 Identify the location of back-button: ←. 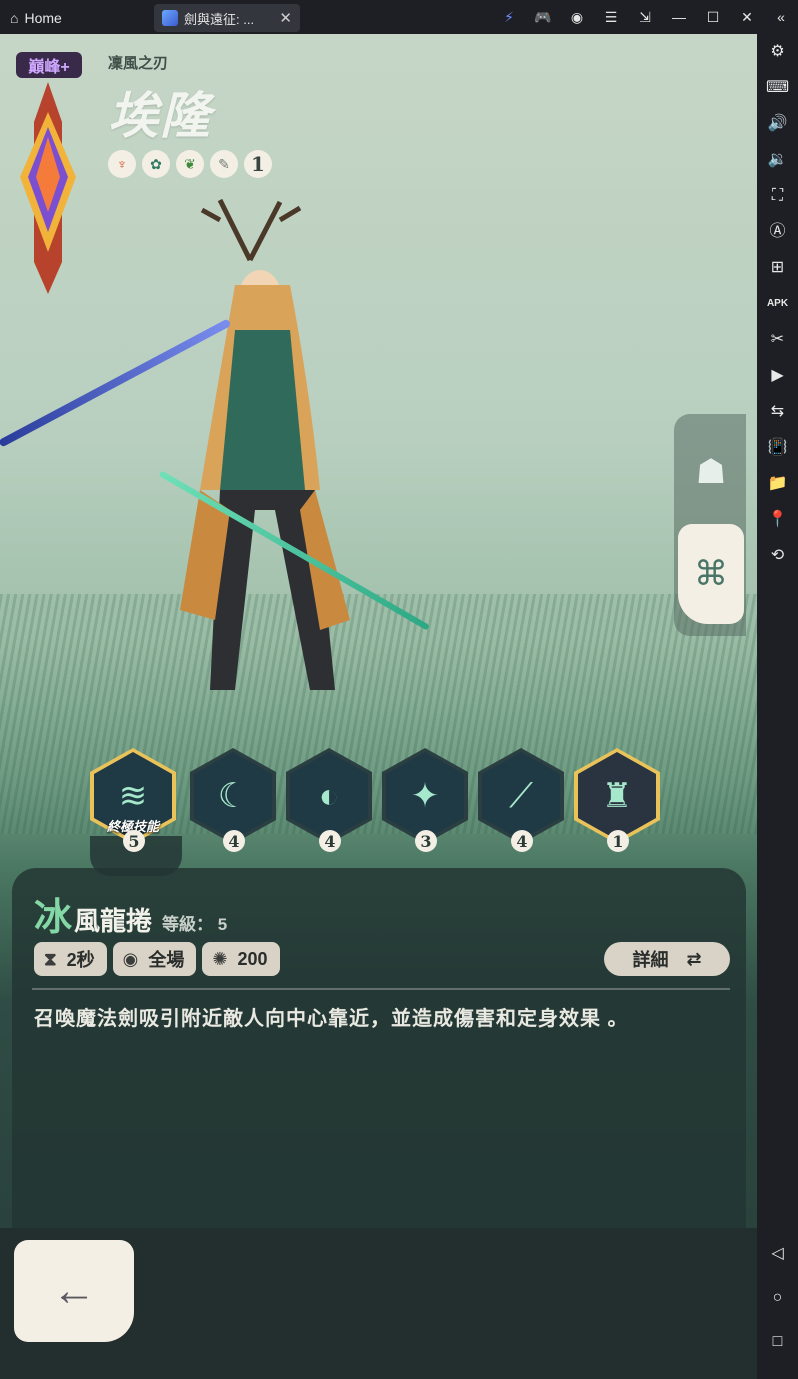
(74, 1291).